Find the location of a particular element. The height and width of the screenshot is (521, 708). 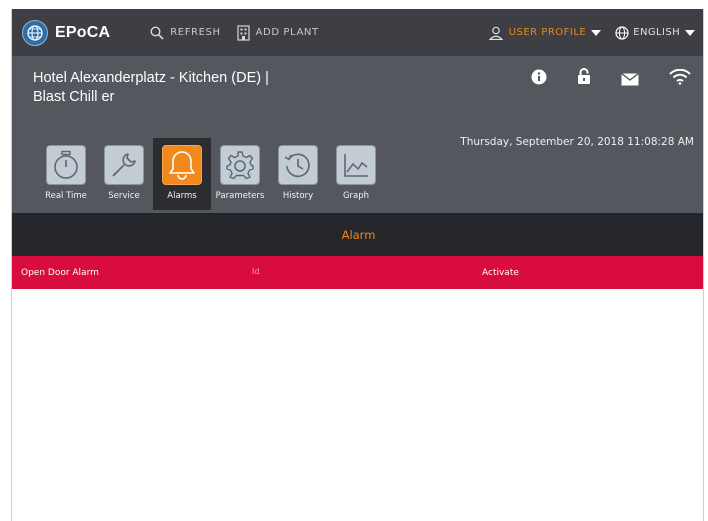

tab-alarms: Alarms is located at coordinates (182, 174).